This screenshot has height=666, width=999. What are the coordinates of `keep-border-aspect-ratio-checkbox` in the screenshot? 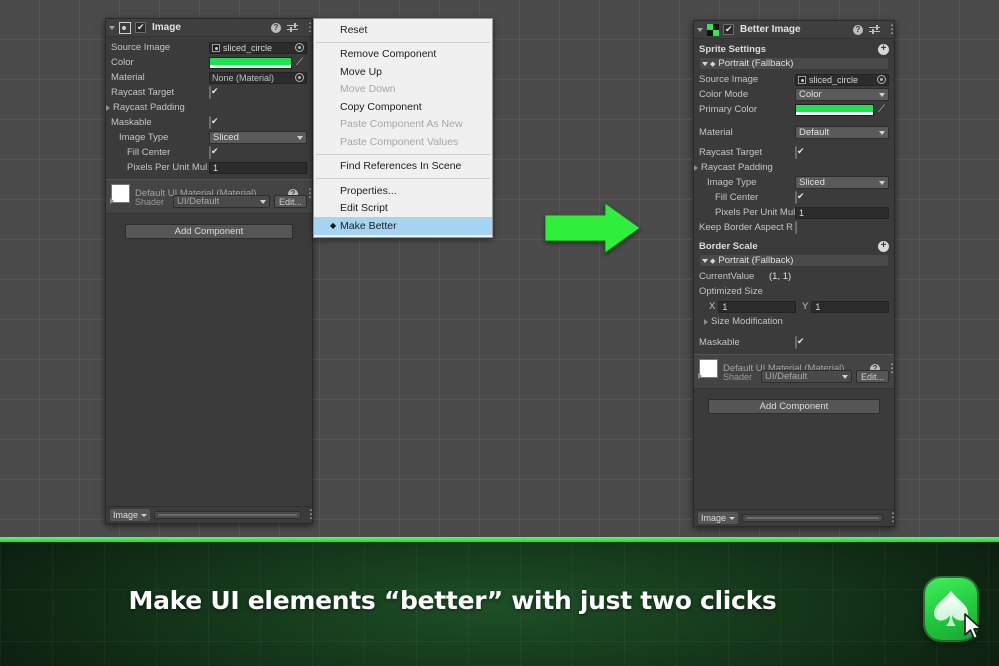 It's located at (796, 227).